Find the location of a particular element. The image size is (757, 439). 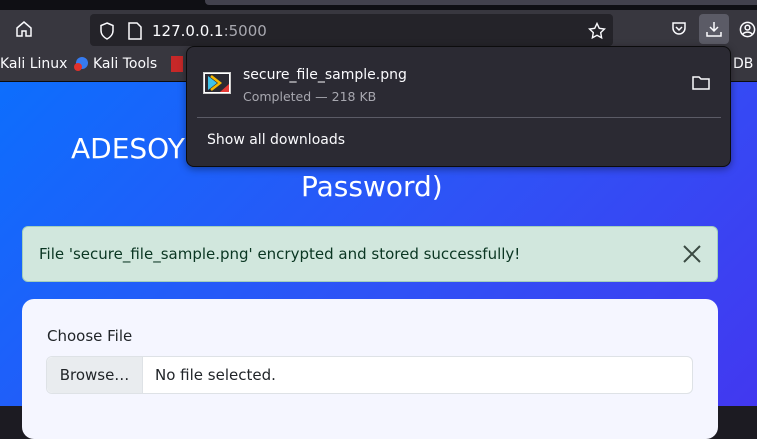

folder-icon is located at coordinates (701, 83).